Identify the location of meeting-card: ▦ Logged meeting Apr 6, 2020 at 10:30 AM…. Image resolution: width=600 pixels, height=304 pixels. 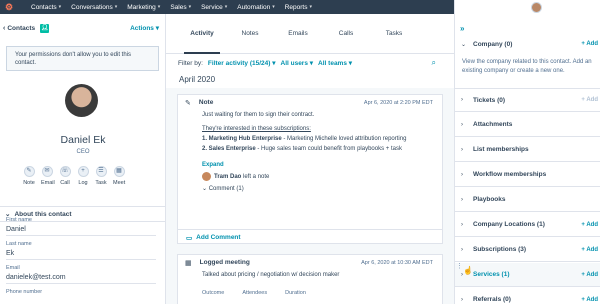
(310, 279).